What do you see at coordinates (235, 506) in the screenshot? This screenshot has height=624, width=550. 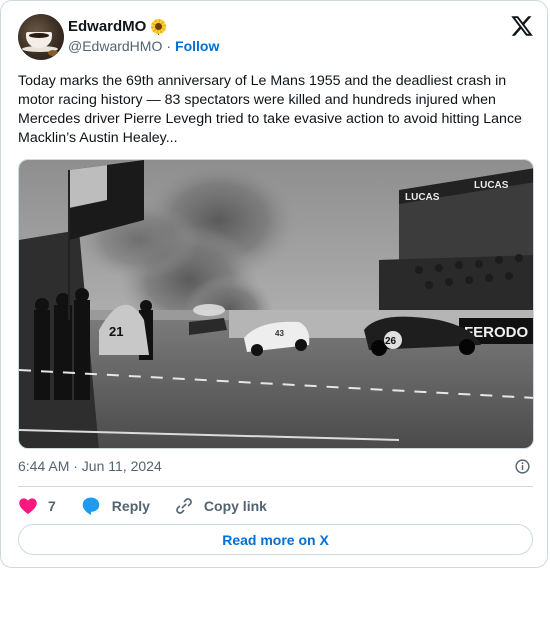 I see `copy-link-label: Copy link` at bounding box center [235, 506].